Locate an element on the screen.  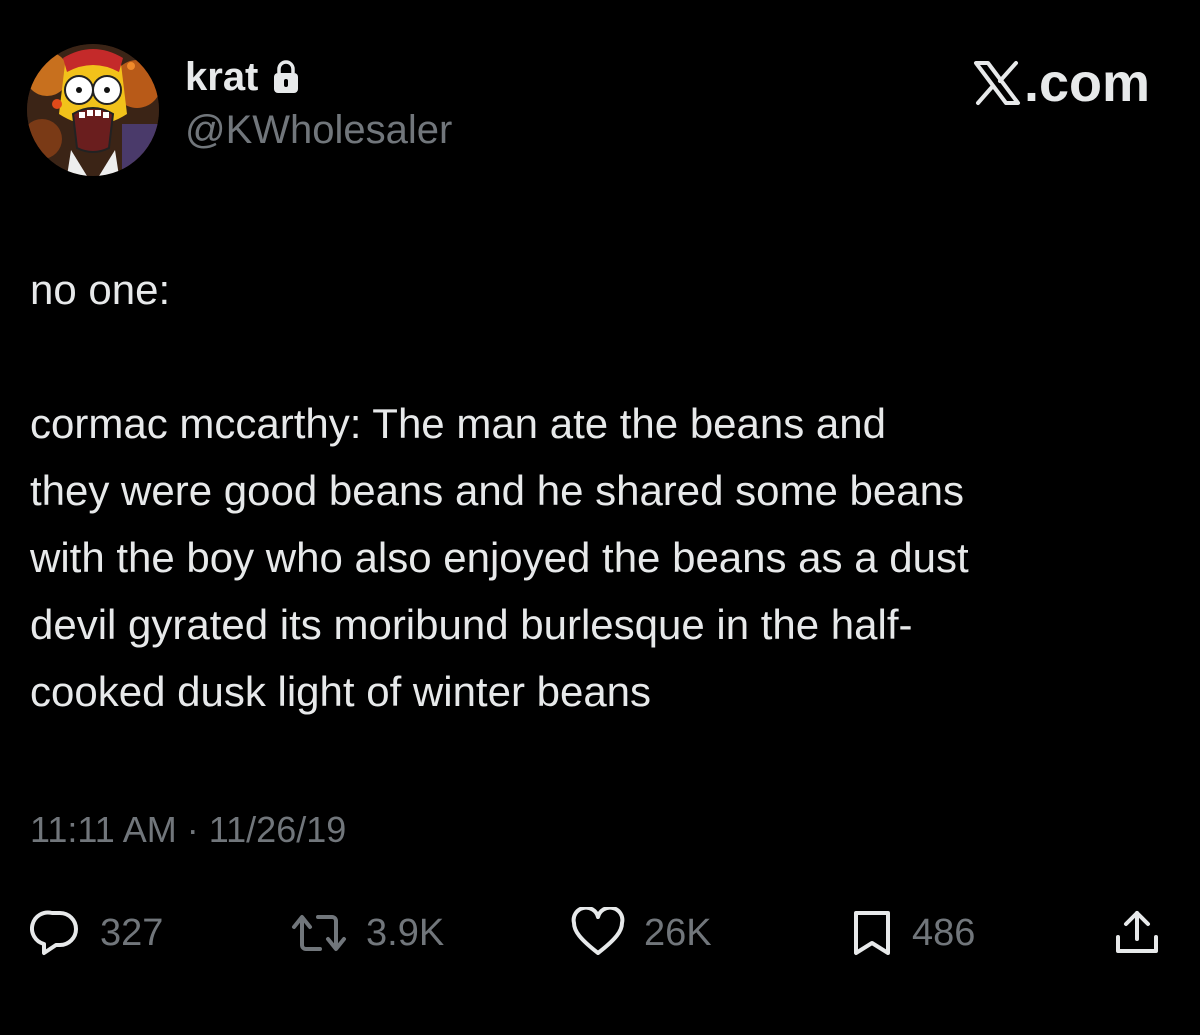
avatar-image is located at coordinates (93, 110).